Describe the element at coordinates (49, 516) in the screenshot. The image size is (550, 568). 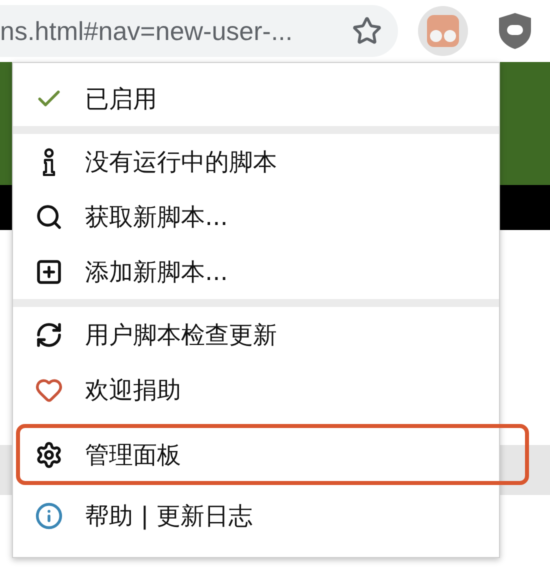
I see `info-icon` at that location.